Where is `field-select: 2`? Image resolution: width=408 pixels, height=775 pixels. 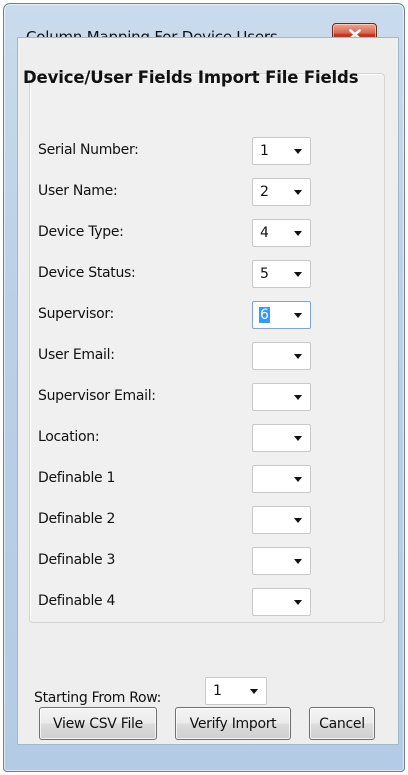
field-select: 2 is located at coordinates (281, 192).